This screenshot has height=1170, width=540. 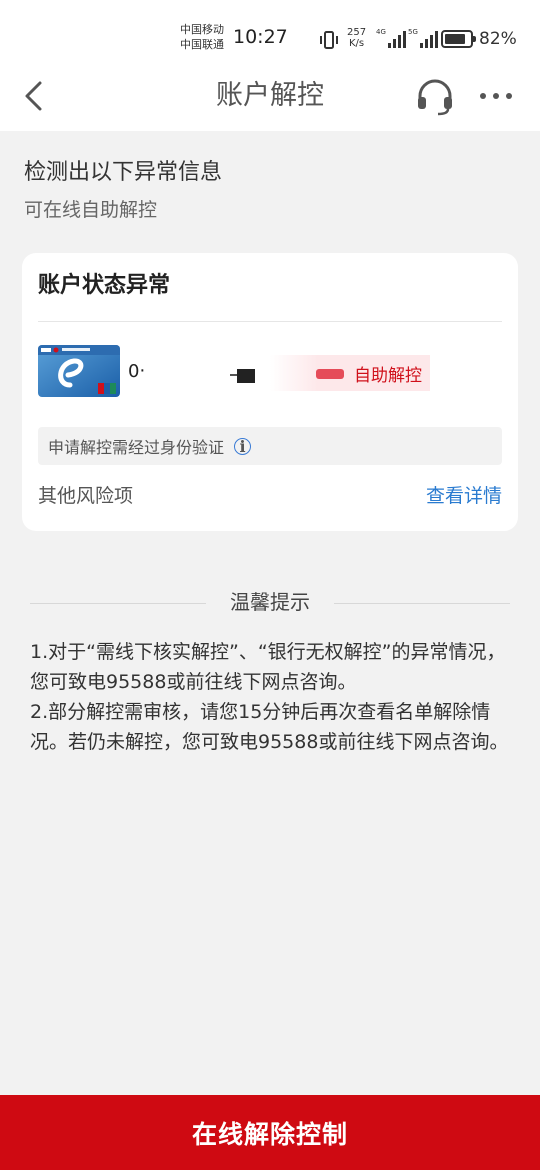 I want to click on tips-divider-right, so click(x=422, y=603).